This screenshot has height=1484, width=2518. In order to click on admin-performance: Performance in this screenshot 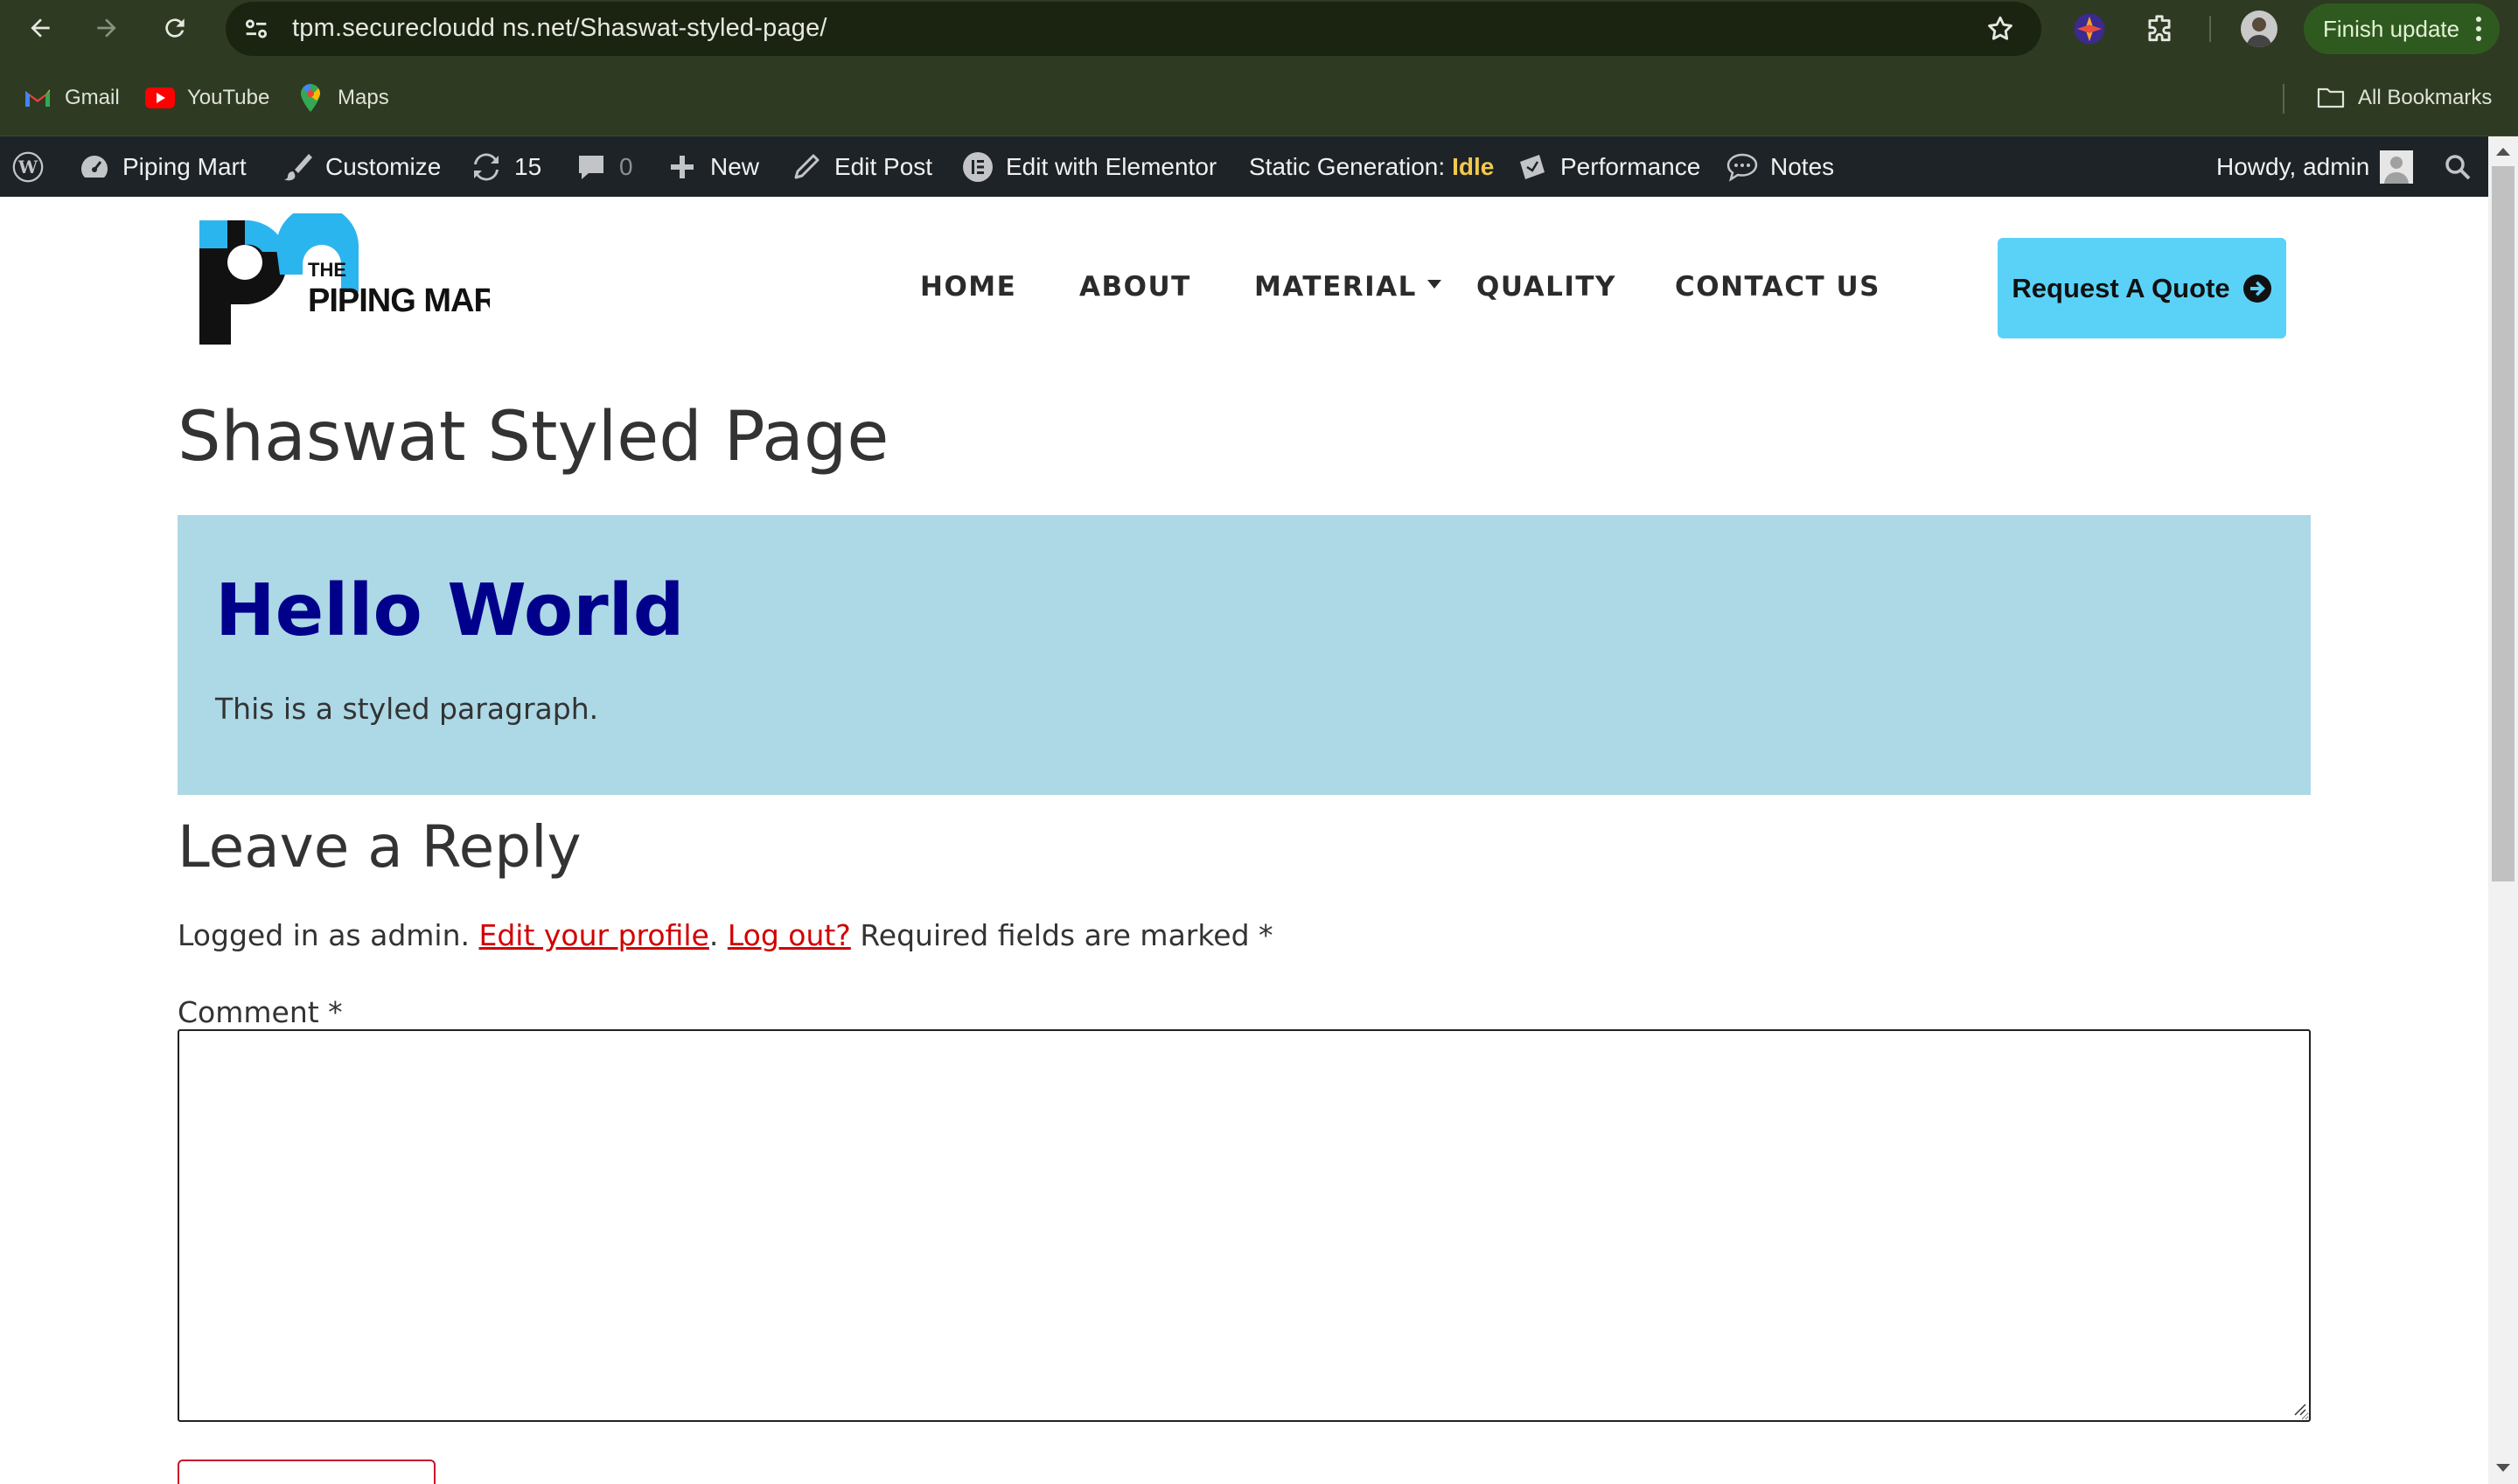, I will do `click(1609, 166)`.